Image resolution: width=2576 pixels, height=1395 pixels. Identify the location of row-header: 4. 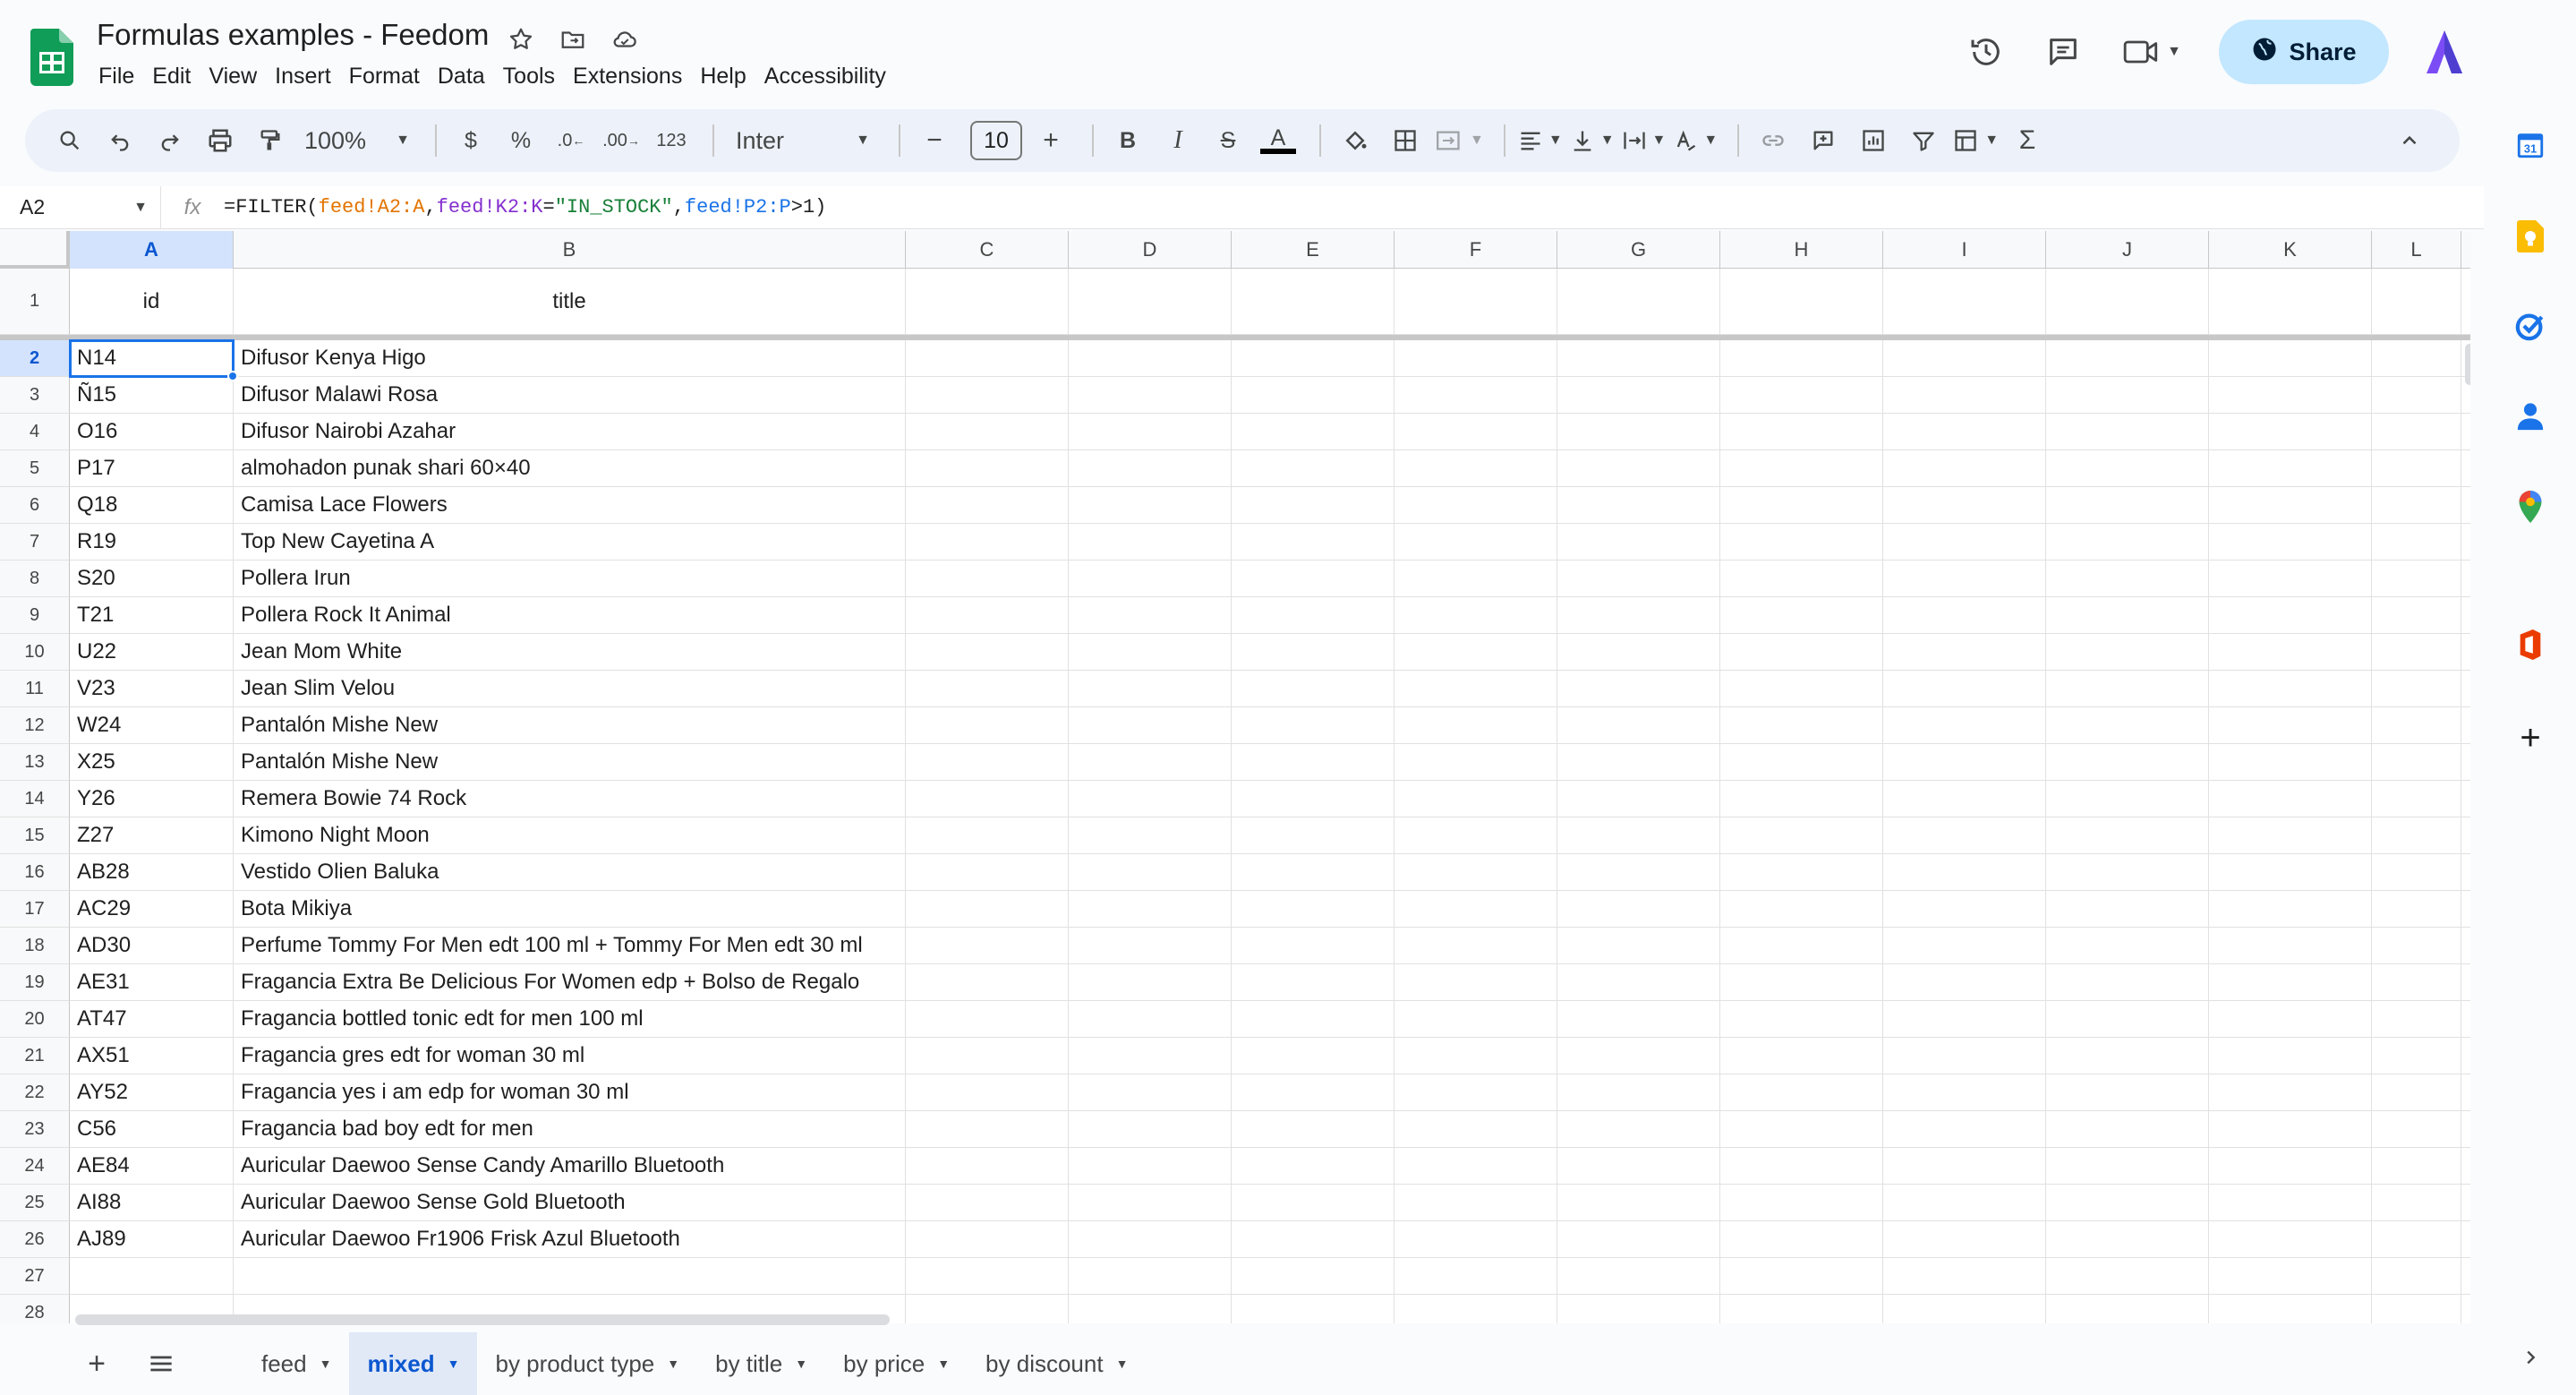
(35, 432).